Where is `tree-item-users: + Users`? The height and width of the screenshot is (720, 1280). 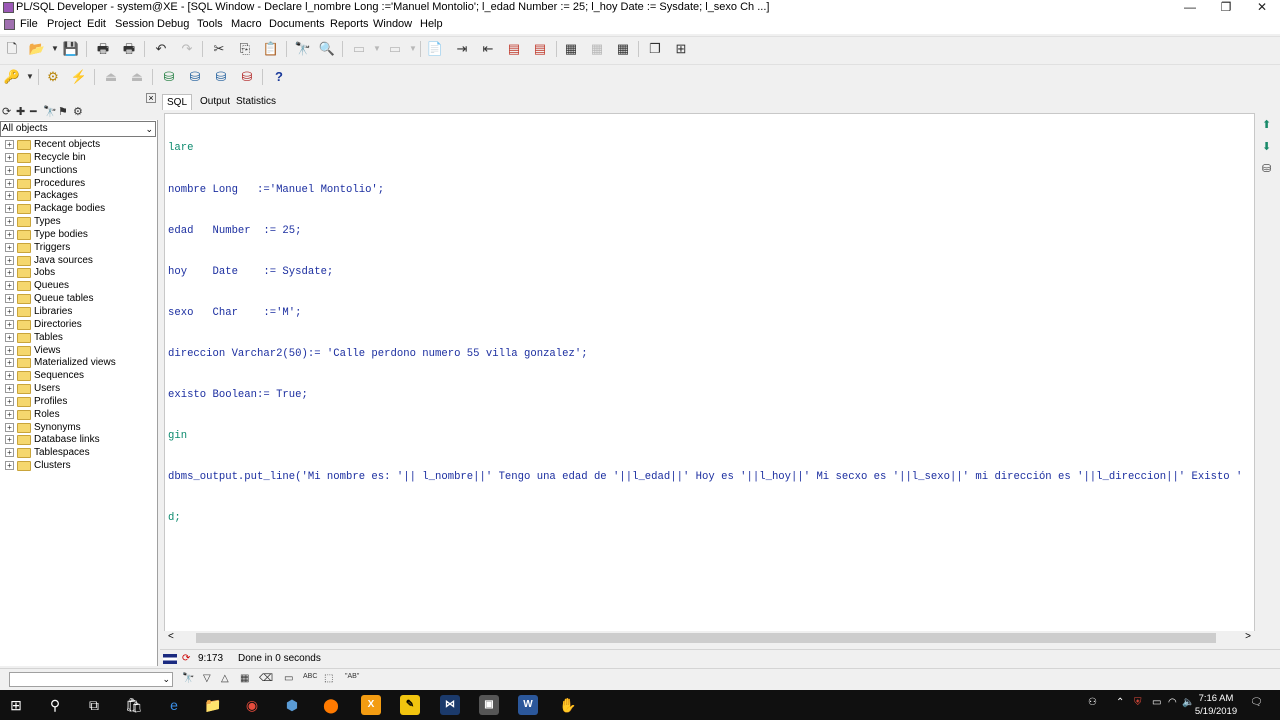 tree-item-users: + Users is located at coordinates (78, 388).